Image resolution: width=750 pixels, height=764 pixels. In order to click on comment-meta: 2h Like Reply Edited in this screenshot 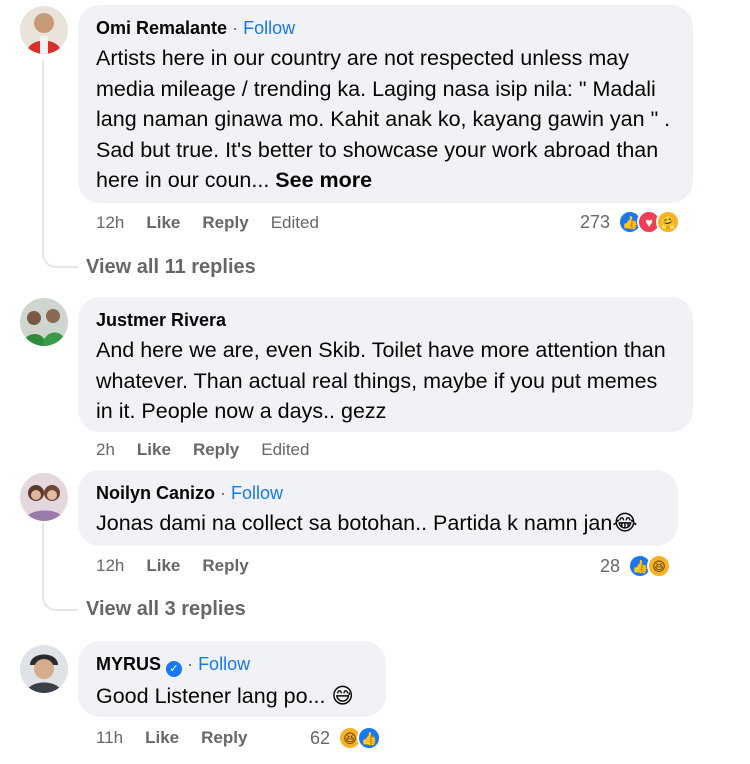, I will do `click(213, 450)`.